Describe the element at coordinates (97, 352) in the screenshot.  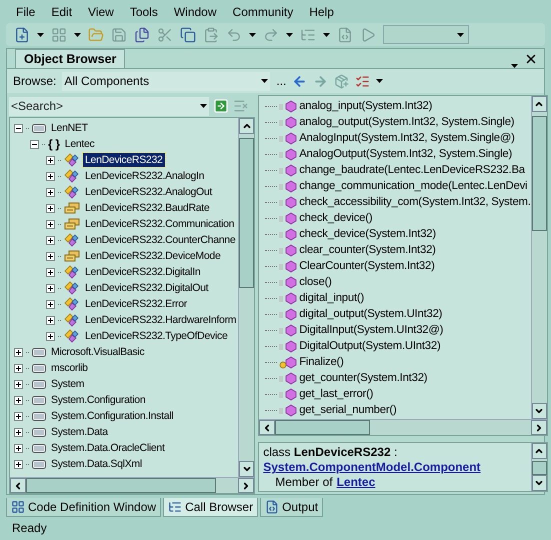
I see `tree-item: Microsoft.VisualBasic` at that location.